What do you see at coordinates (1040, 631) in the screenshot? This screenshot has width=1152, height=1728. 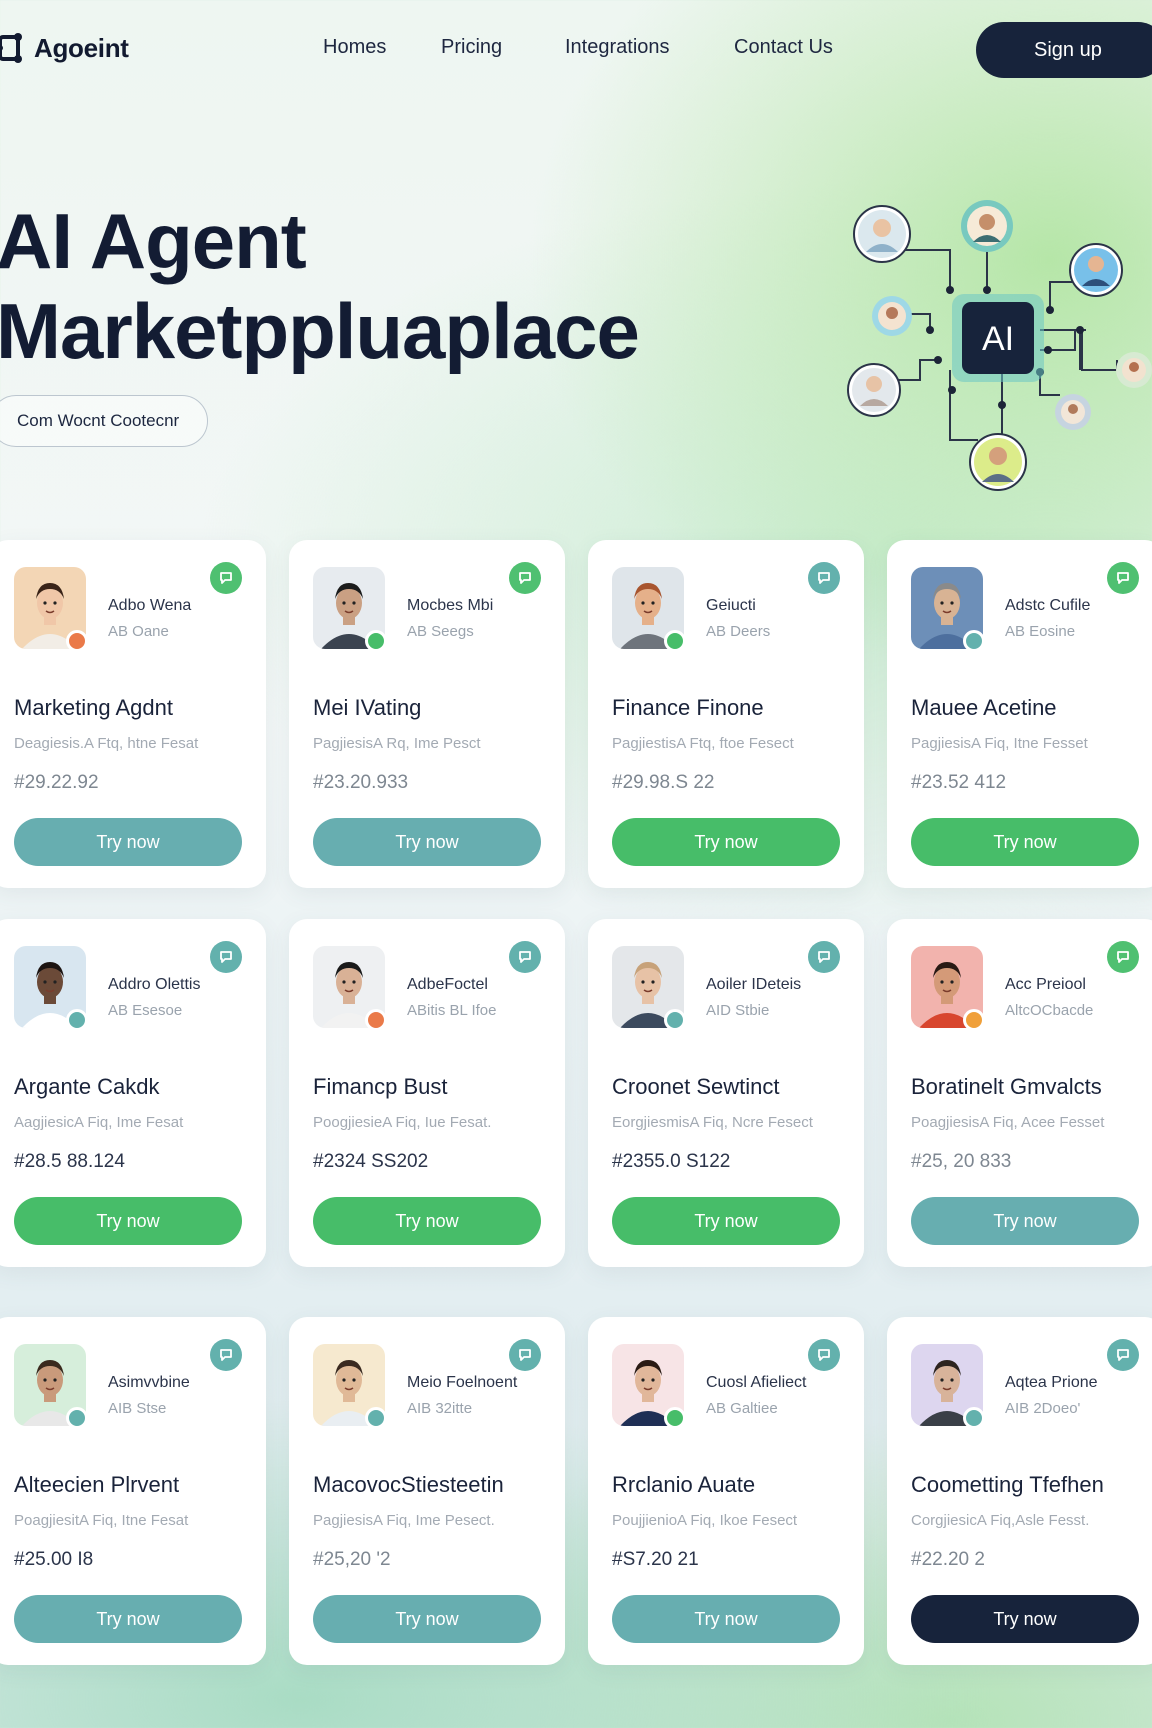 I see `agent-meta-sub: AB Eosine` at bounding box center [1040, 631].